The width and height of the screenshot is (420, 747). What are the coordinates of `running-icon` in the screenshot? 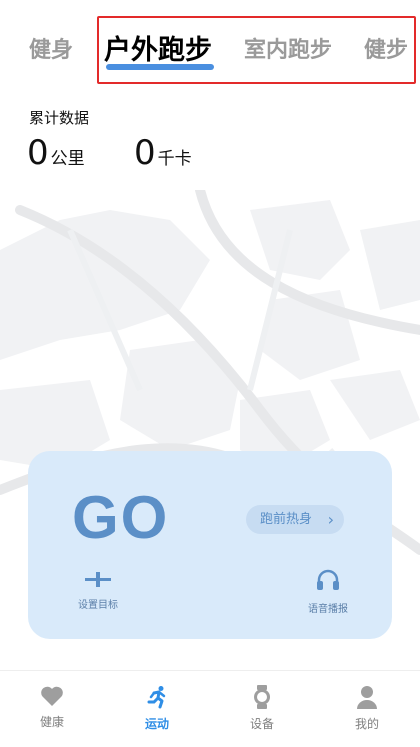 It's located at (156, 697).